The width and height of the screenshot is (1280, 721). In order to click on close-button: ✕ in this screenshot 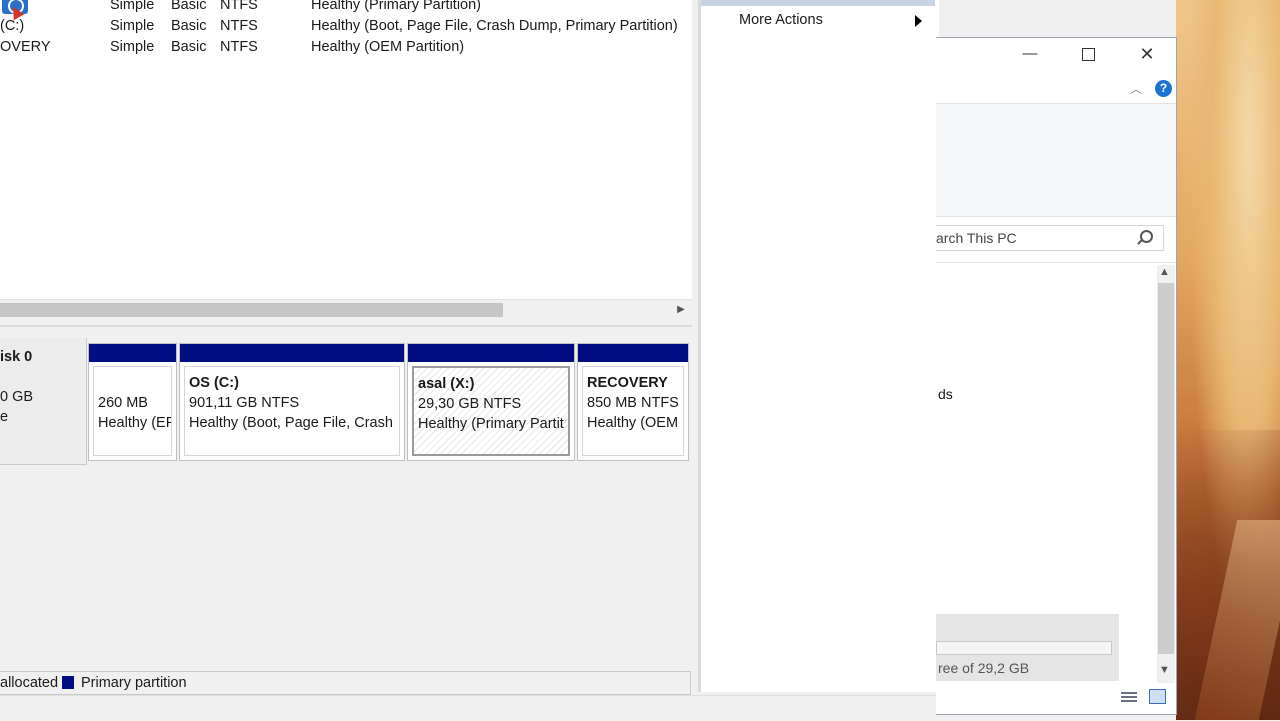, I will do `click(1147, 54)`.